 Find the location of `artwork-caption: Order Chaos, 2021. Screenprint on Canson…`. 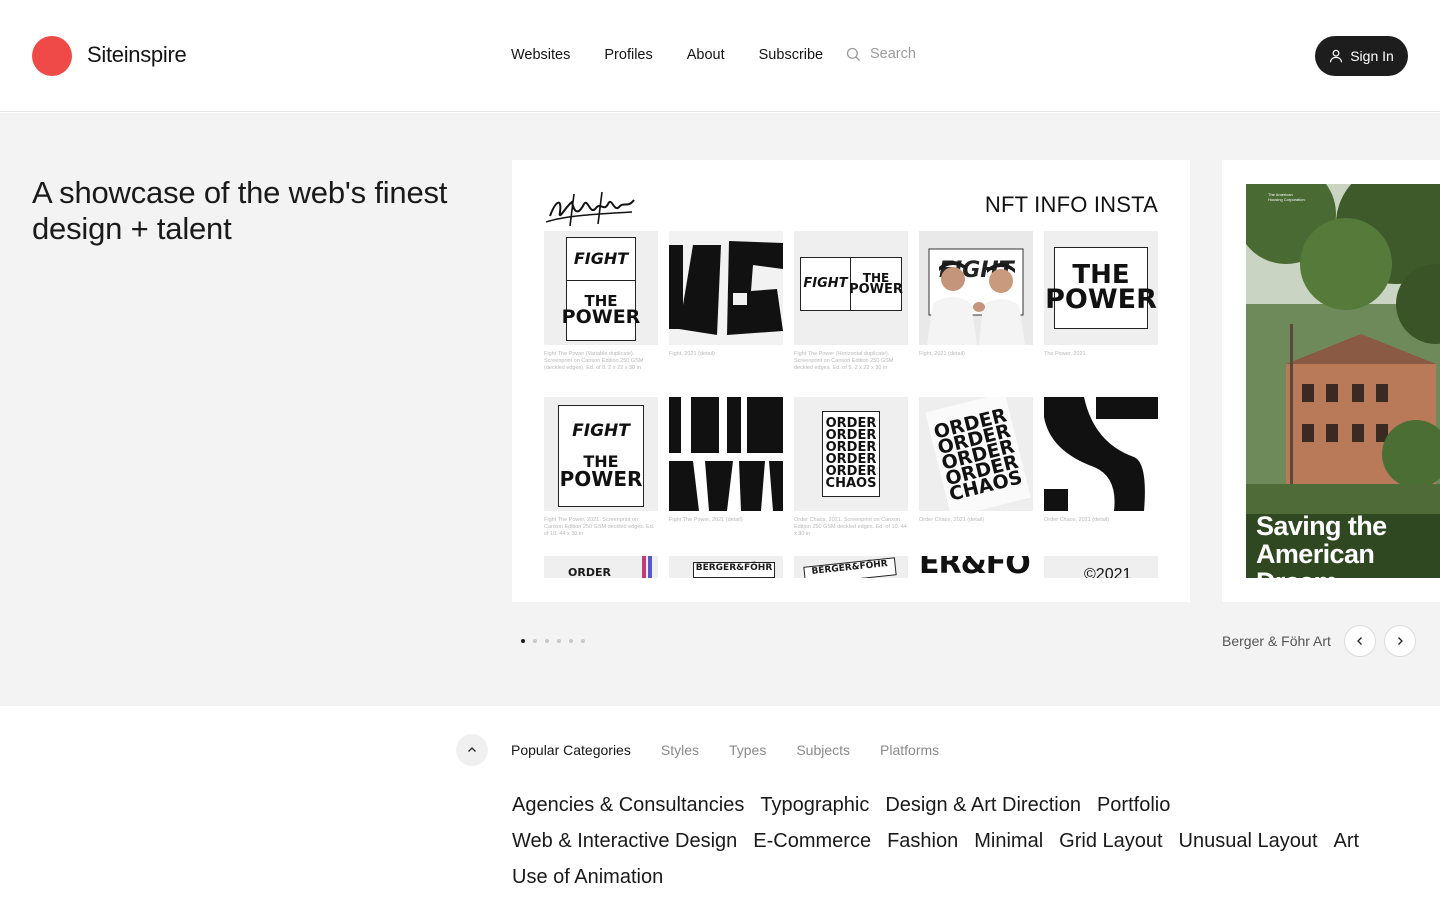

artwork-caption: Order Chaos, 2021. Screenprint on Canson… is located at coordinates (850, 527).